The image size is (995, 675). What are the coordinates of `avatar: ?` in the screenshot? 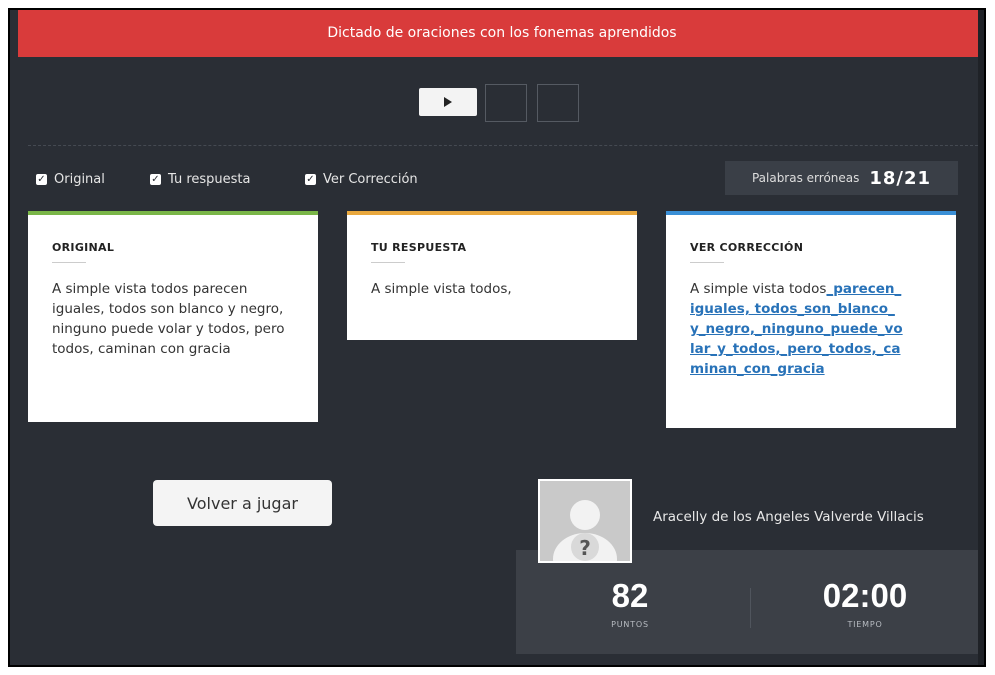 It's located at (585, 521).